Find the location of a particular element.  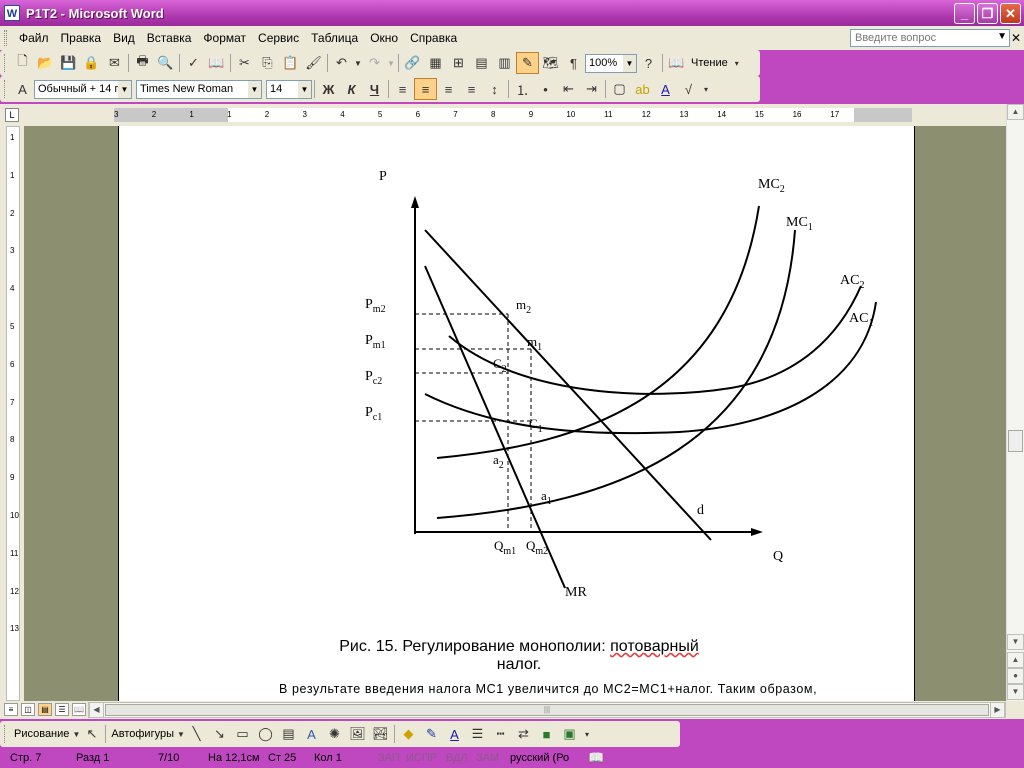

line-color-icon: ✎ is located at coordinates (431, 734).